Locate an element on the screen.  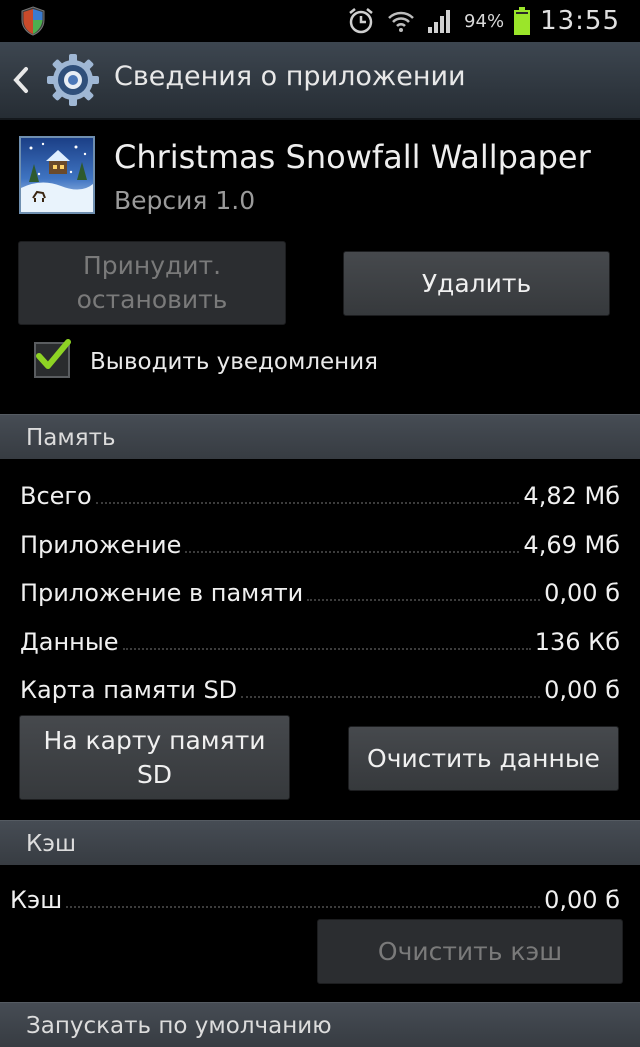
action-bar: Сведения о приложении is located at coordinates (320, 81).